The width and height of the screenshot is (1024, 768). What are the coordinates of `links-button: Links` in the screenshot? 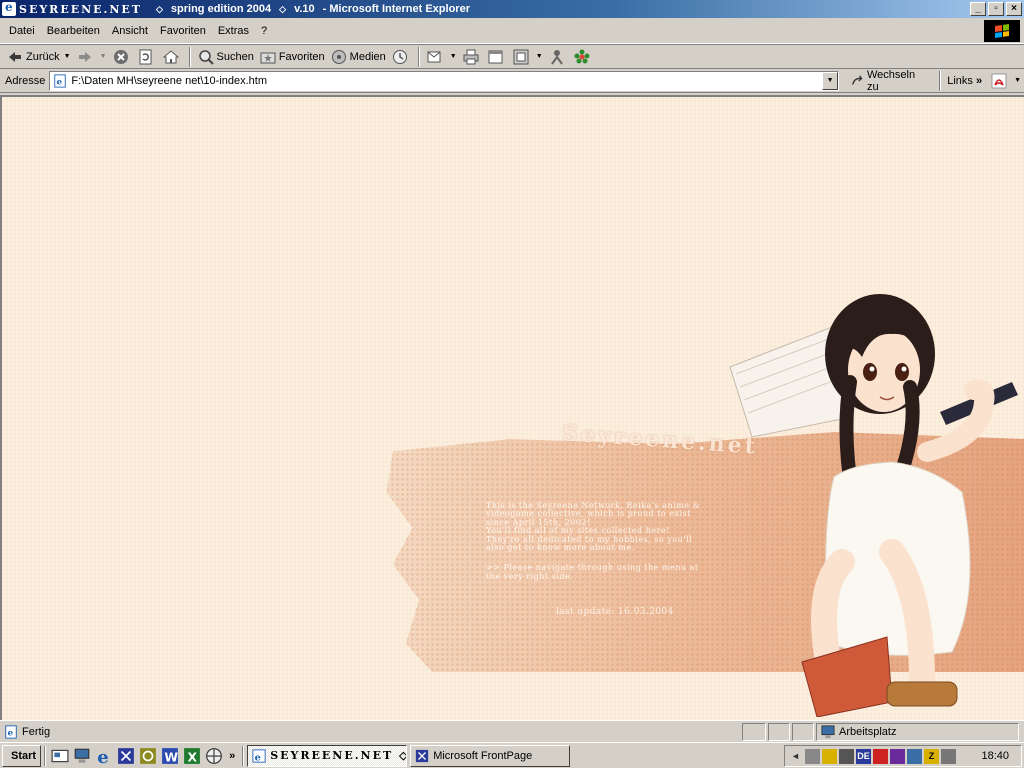 It's located at (960, 81).